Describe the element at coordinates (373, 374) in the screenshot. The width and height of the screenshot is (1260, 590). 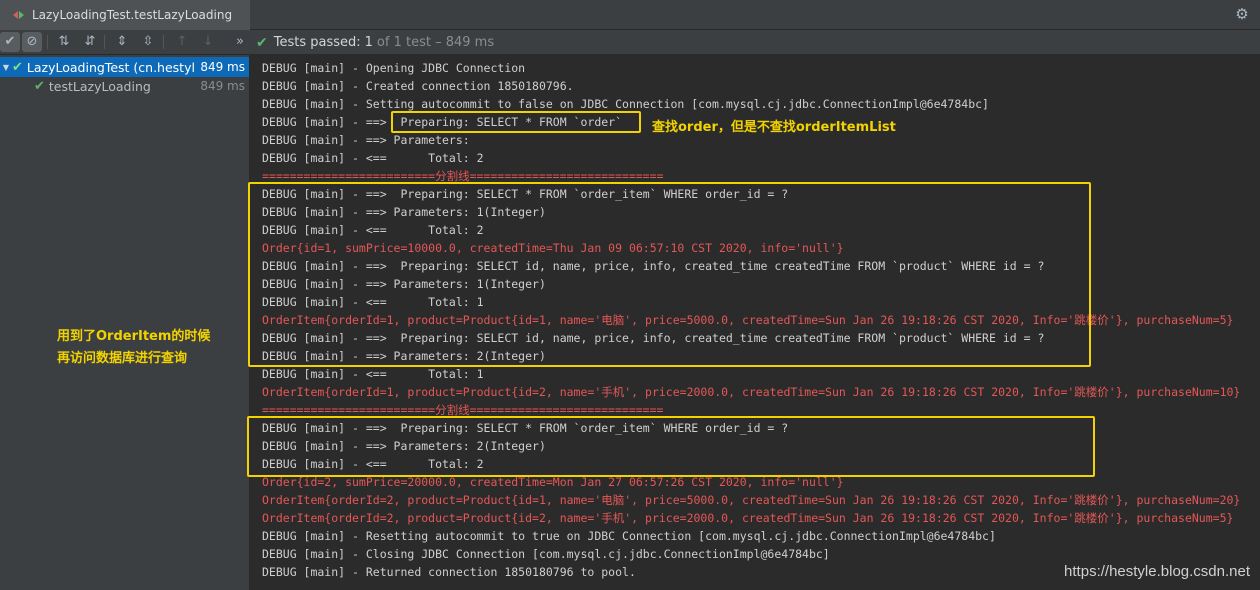
I see `console-line: DEBUG [main] - <== Total: 1` at that location.